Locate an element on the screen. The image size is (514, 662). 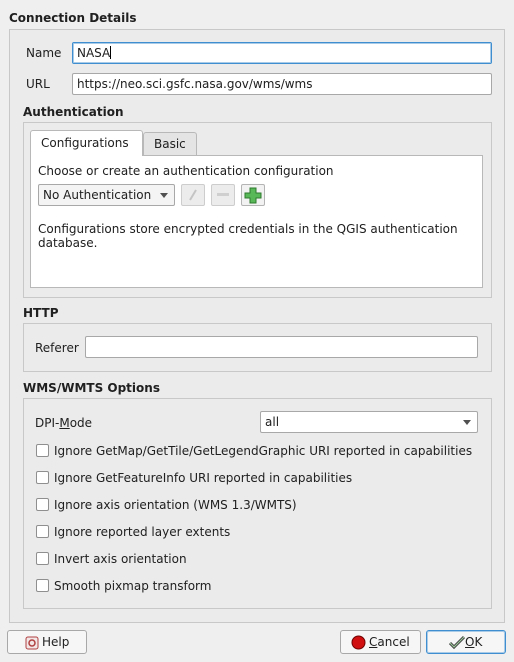
tab-configurations: Configurations is located at coordinates (86, 143).